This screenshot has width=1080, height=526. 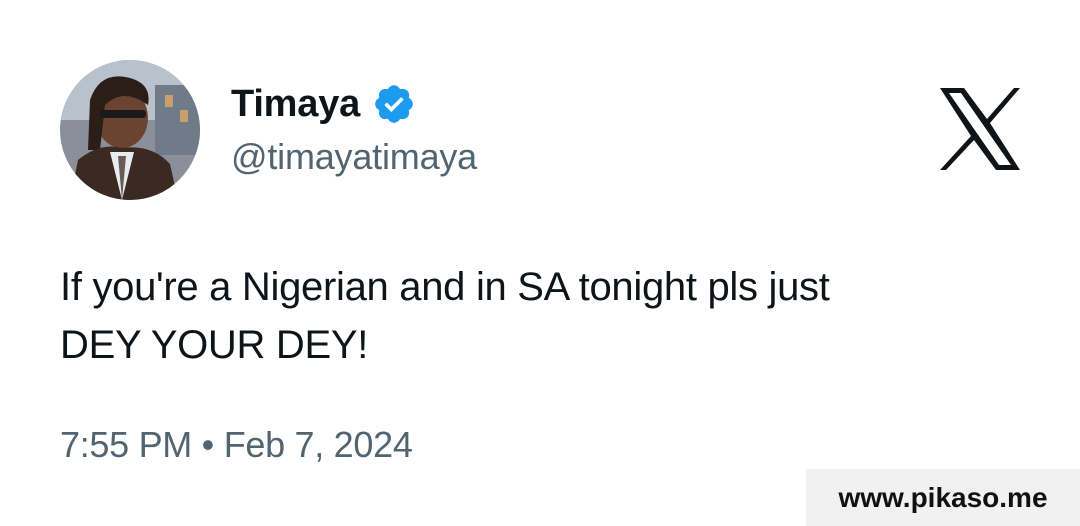 I want to click on author-display-name: Timaya, so click(x=295, y=104).